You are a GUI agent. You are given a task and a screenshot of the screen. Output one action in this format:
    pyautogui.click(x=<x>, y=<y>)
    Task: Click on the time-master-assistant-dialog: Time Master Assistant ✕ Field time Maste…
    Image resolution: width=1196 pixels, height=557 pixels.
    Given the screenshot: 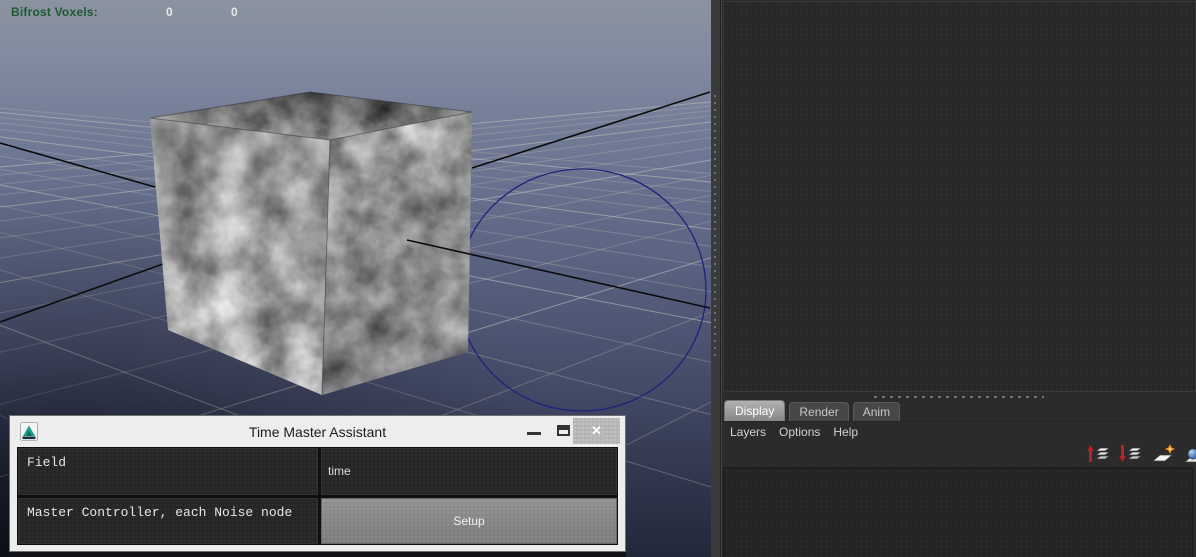 What is the action you would take?
    pyautogui.click(x=317, y=483)
    